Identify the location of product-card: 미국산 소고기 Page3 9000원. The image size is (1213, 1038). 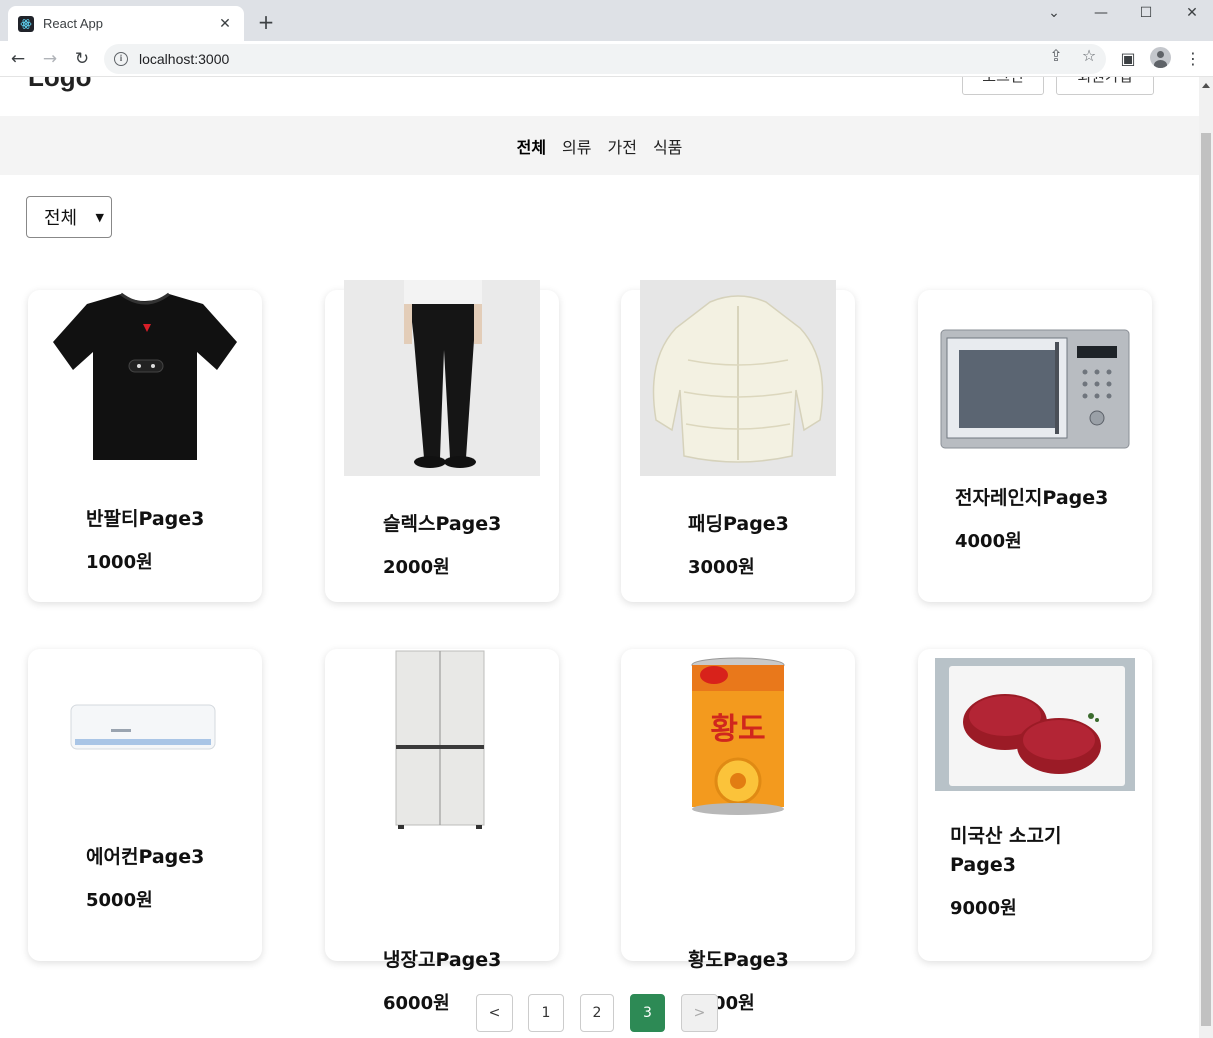
(1035, 805).